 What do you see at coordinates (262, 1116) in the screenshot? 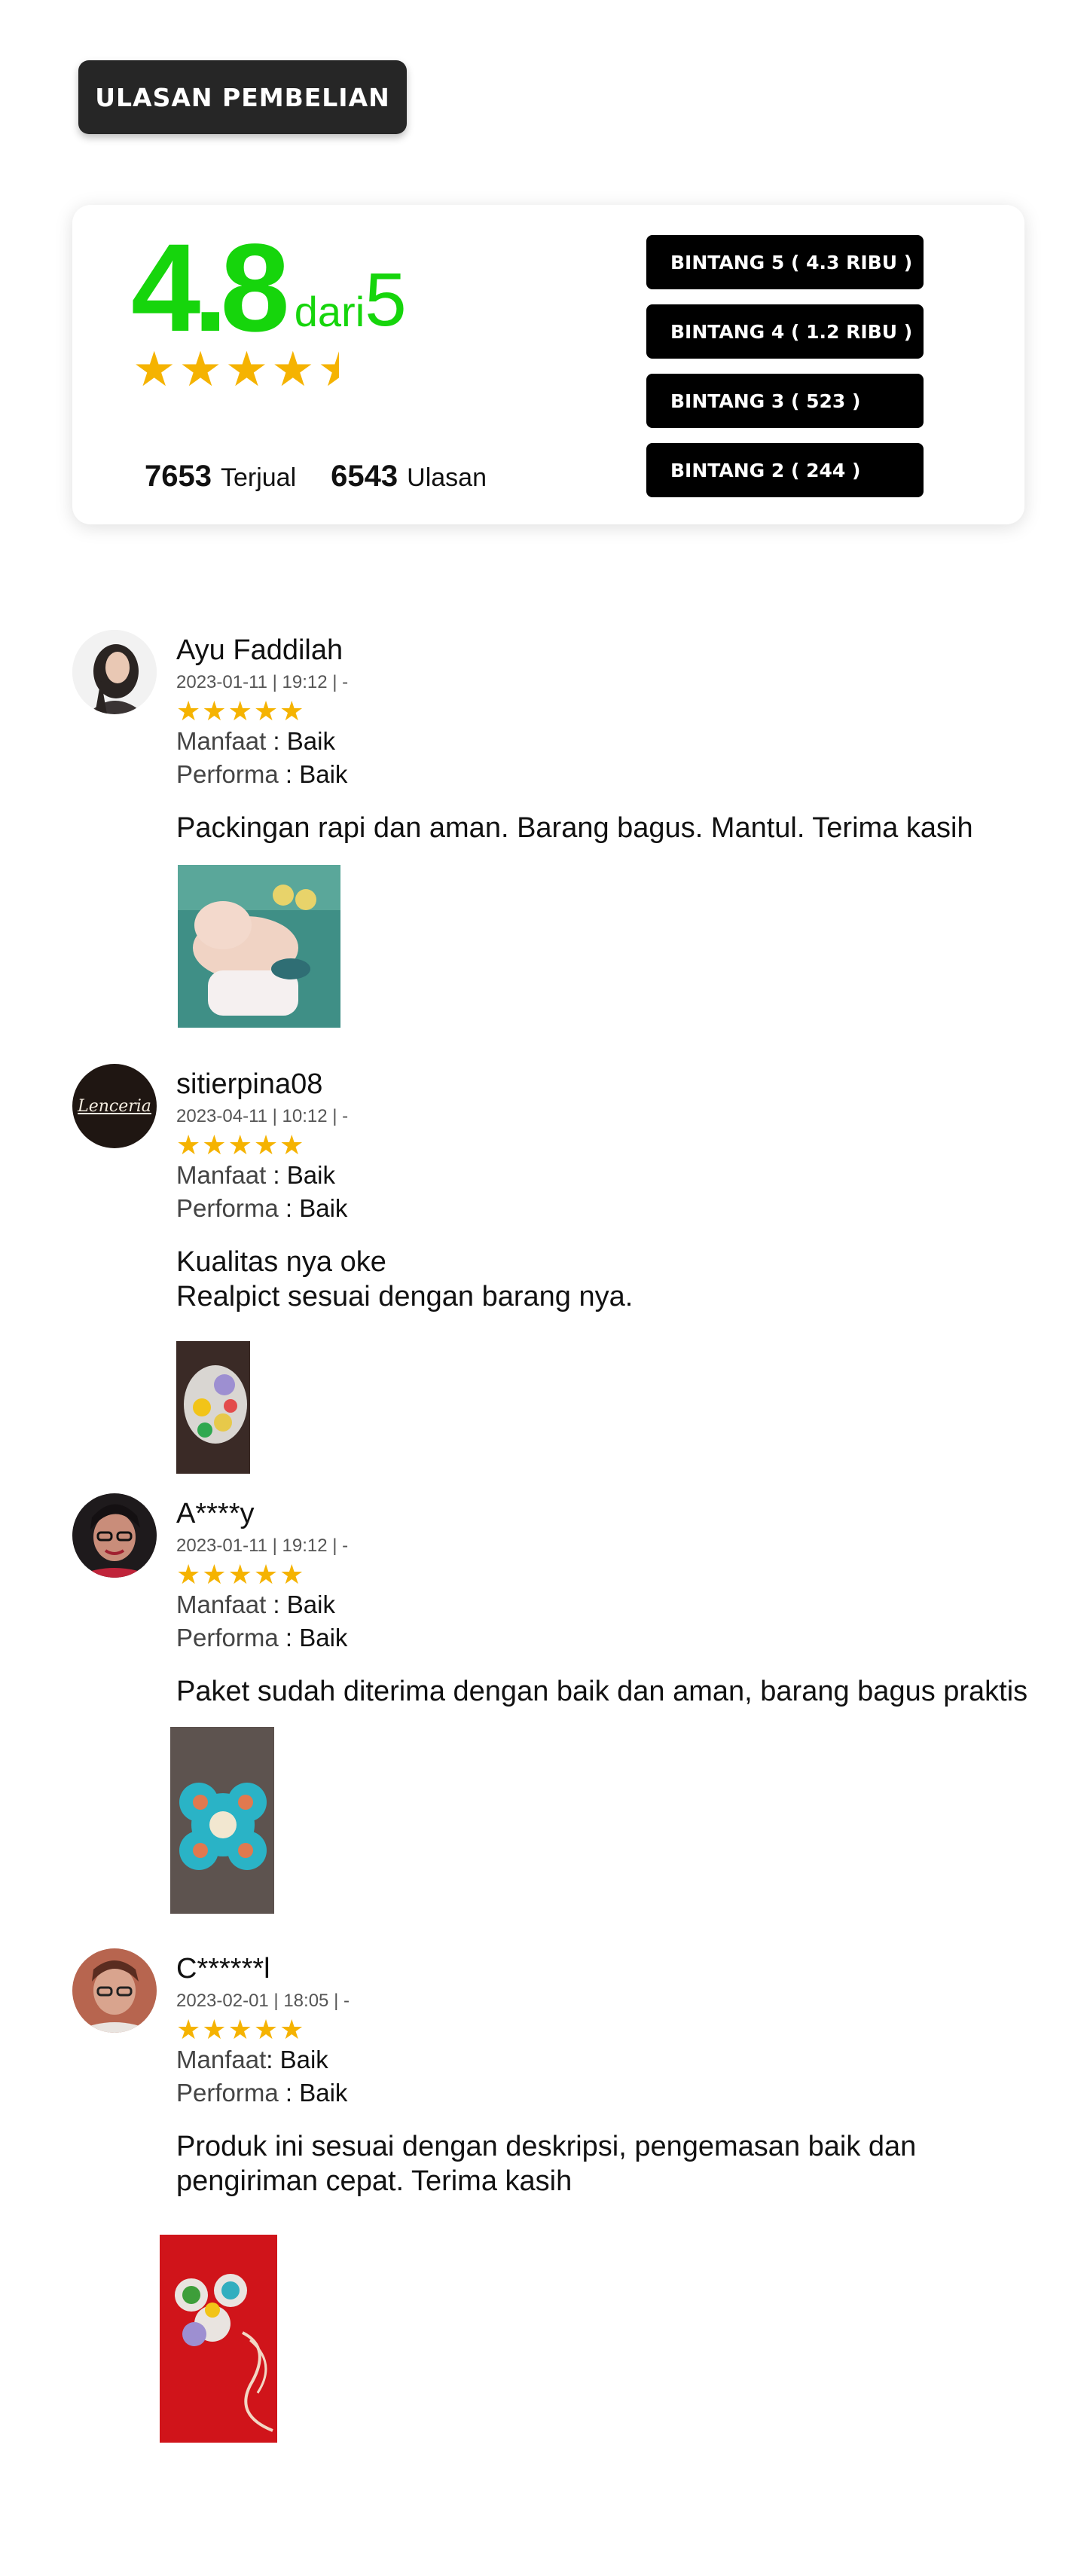
I see `review-date: 2023-04-11 | 10:12 | -` at bounding box center [262, 1116].